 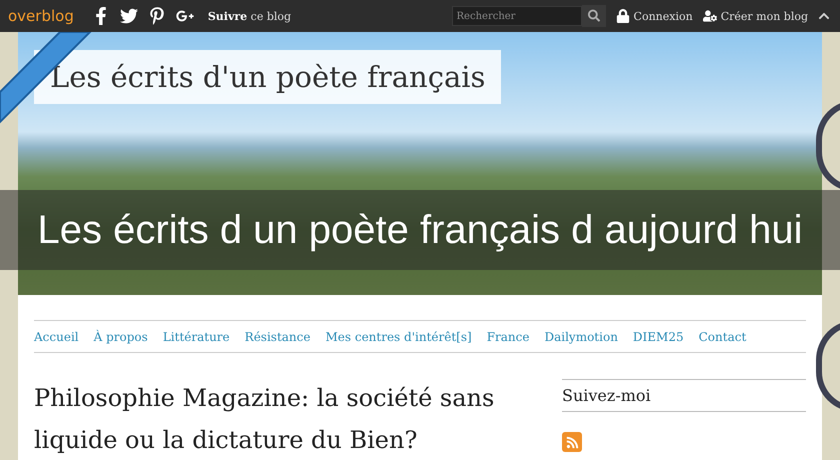 I want to click on chevron-up-icon, so click(x=824, y=16).